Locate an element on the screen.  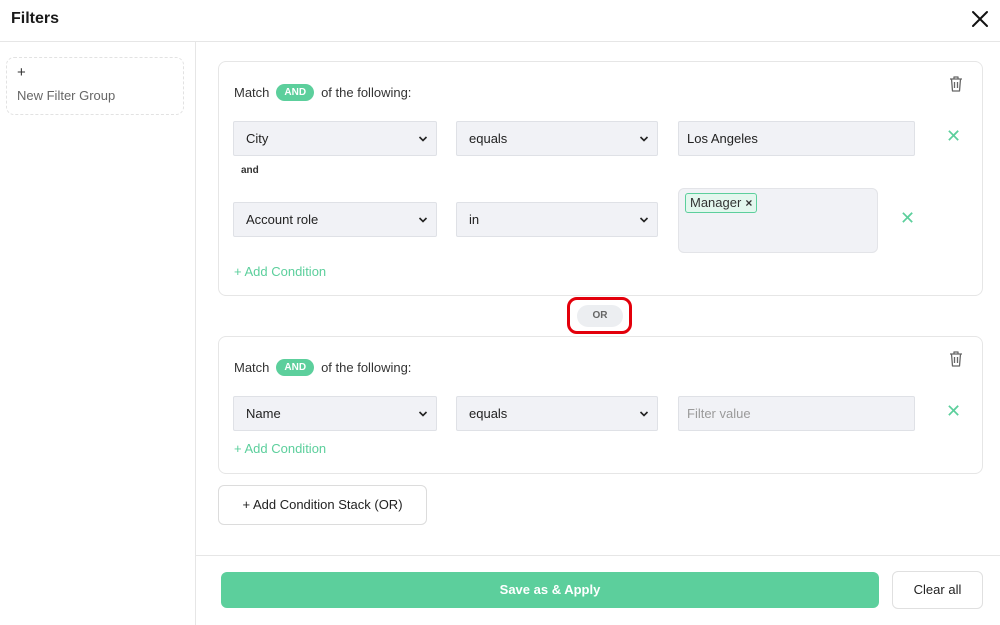
highlight-ring is located at coordinates (599, 315).